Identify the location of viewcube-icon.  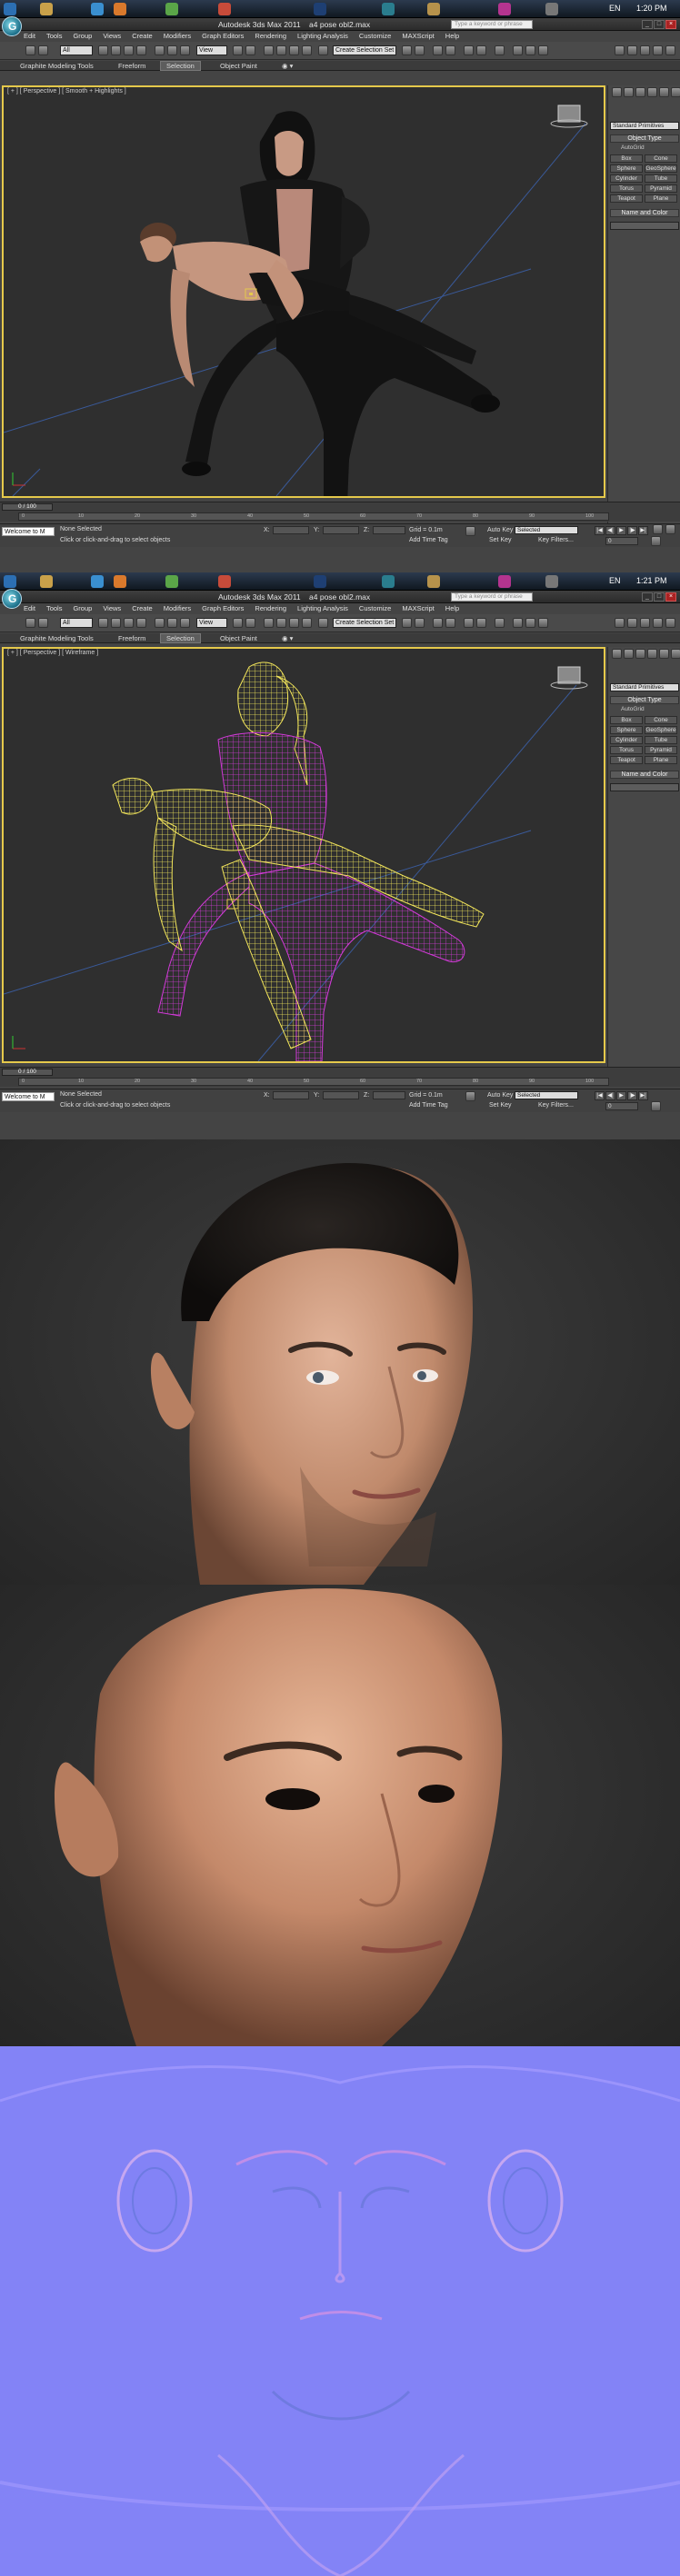
(569, 114).